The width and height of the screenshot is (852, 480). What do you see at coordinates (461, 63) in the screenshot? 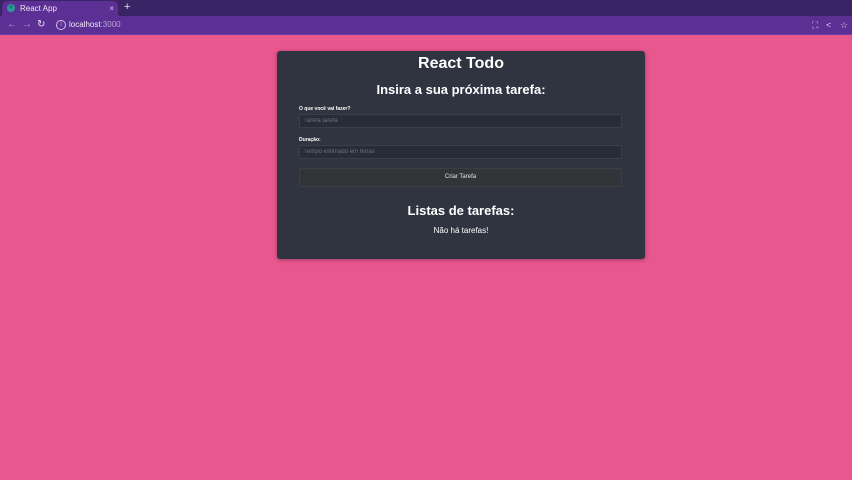
I see `app-title: React Todo` at bounding box center [461, 63].